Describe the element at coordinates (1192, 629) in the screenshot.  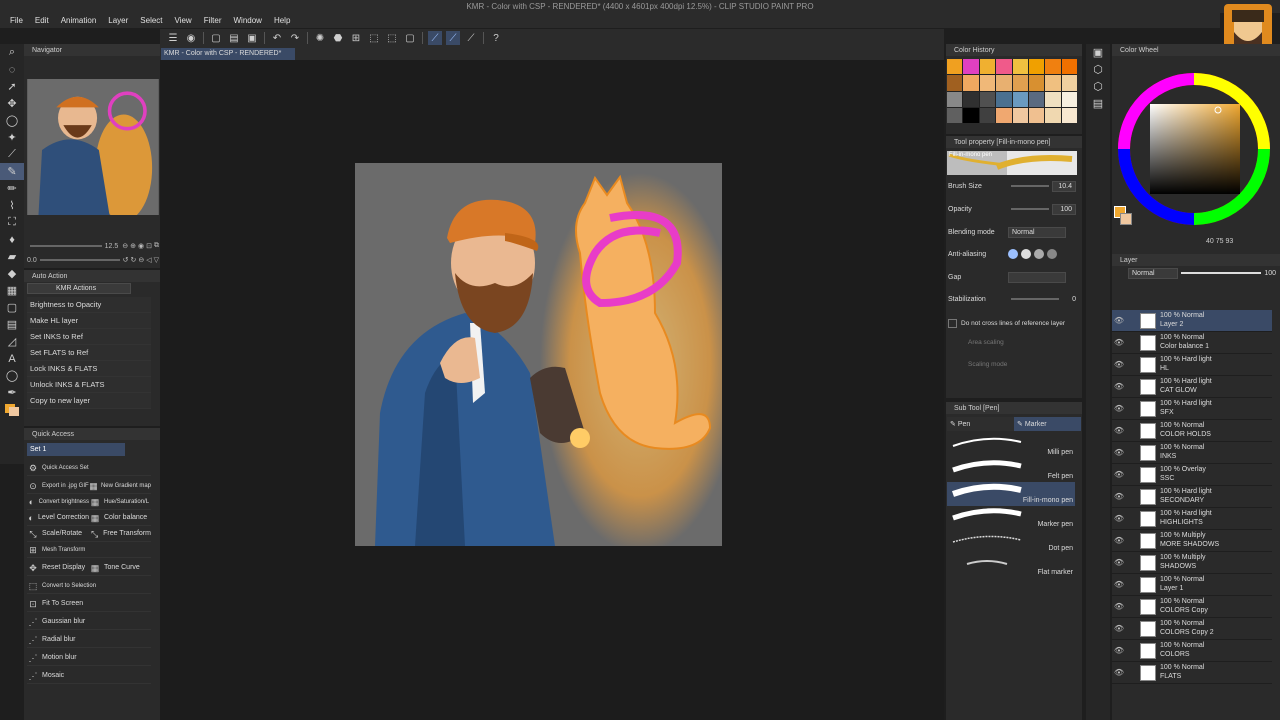
I see `layer-row: 👁 100 % Normal COLORS Copy 2` at that location.